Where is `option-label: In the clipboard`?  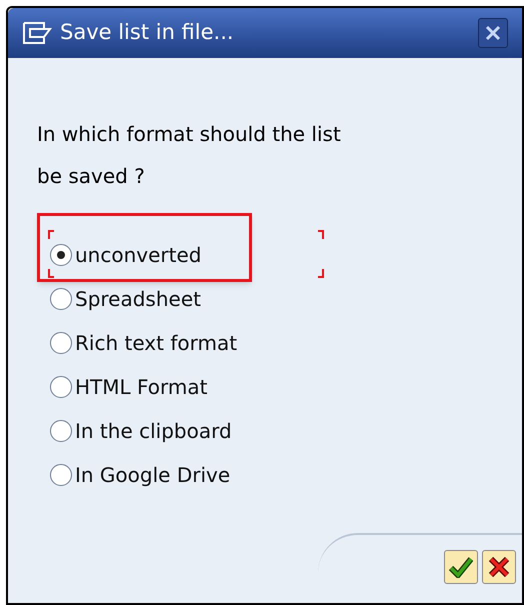
option-label: In the clipboard is located at coordinates (153, 431).